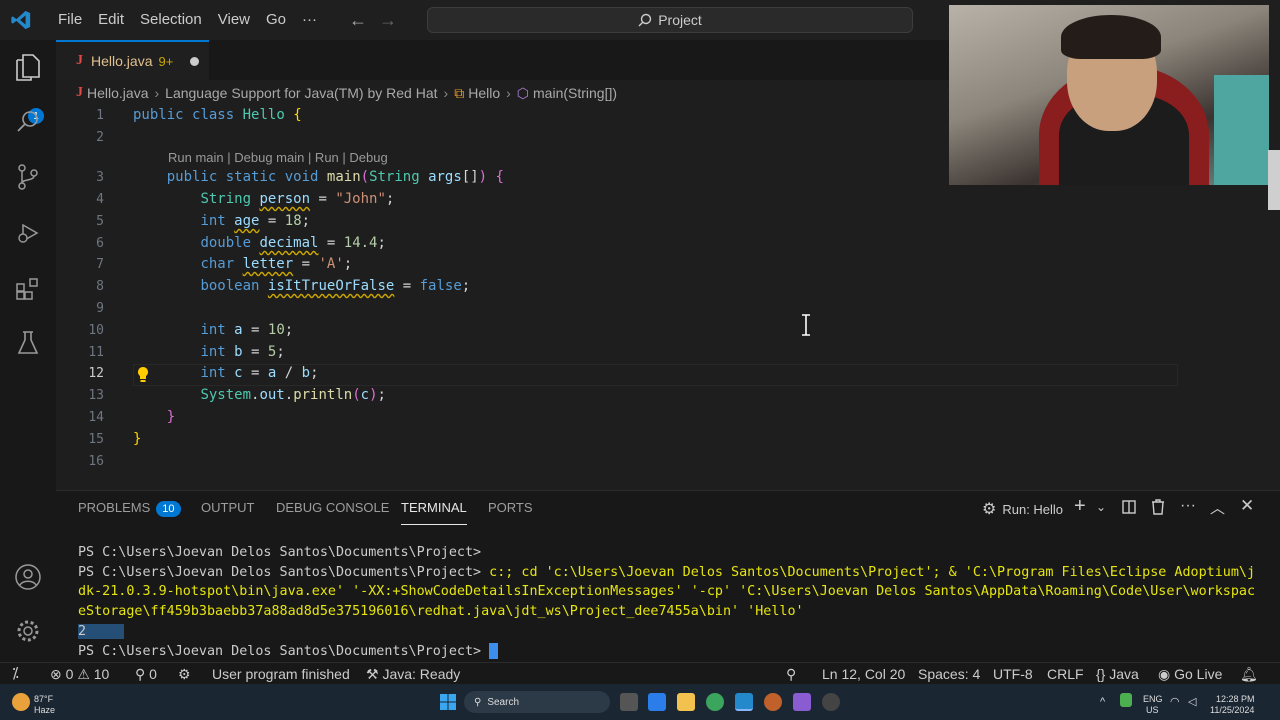 The width and height of the screenshot is (1280, 720). What do you see at coordinates (791, 674) in the screenshot?
I see `zoom-icon: ⚲` at bounding box center [791, 674].